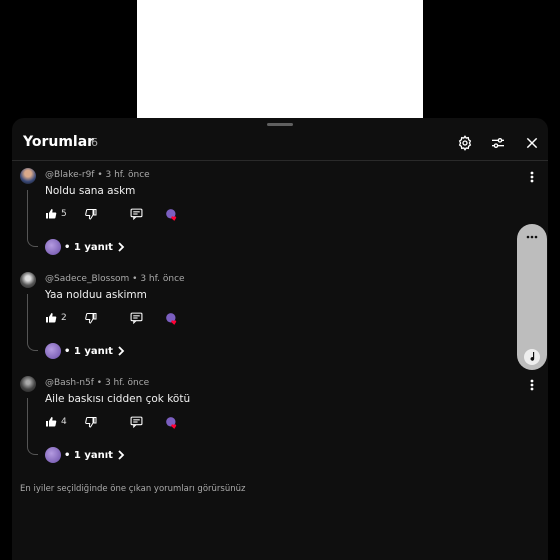 The width and height of the screenshot is (560, 560). I want to click on close-icon, so click(532, 143).